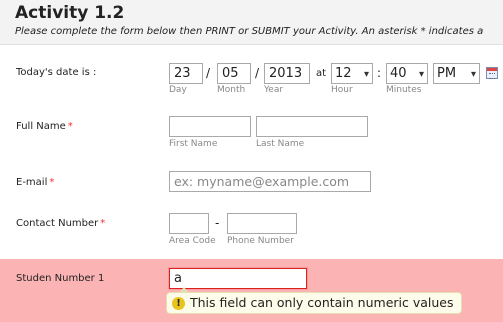 The height and width of the screenshot is (322, 503). I want to click on date-label: Today's date is :, so click(56, 72).